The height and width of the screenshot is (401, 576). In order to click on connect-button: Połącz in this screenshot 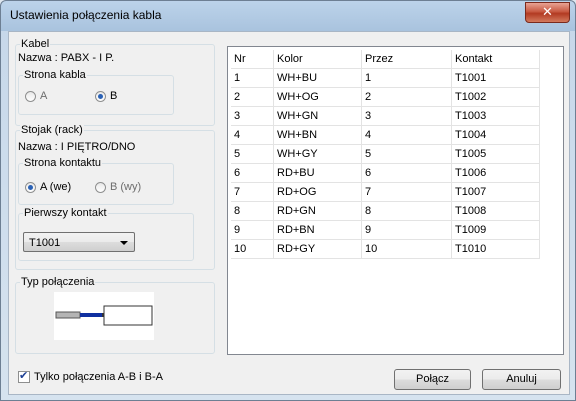, I will do `click(432, 379)`.